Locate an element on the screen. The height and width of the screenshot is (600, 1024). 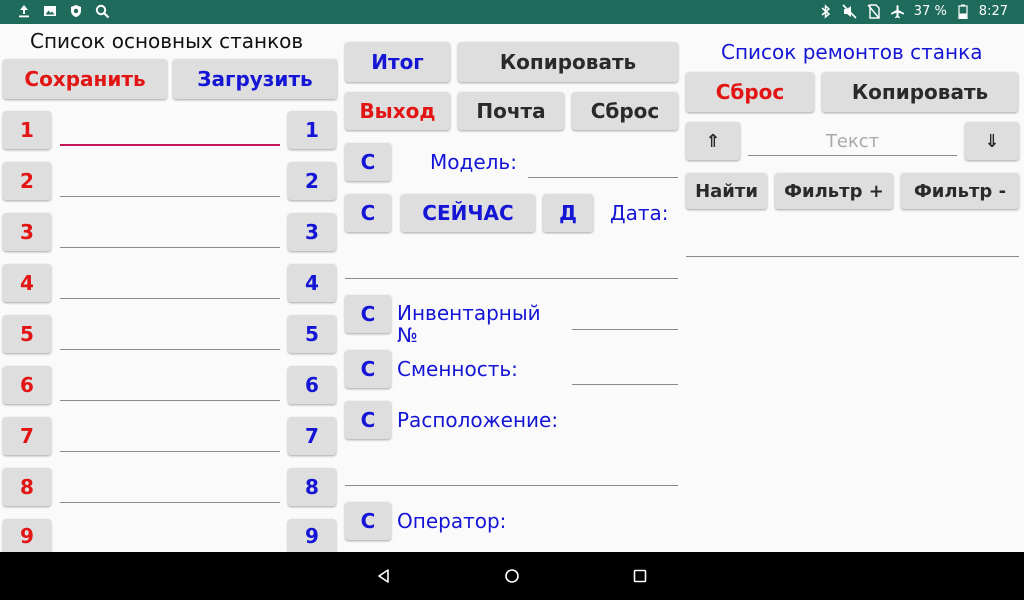
inventory-label: Инвентарный № is located at coordinates (469, 324).